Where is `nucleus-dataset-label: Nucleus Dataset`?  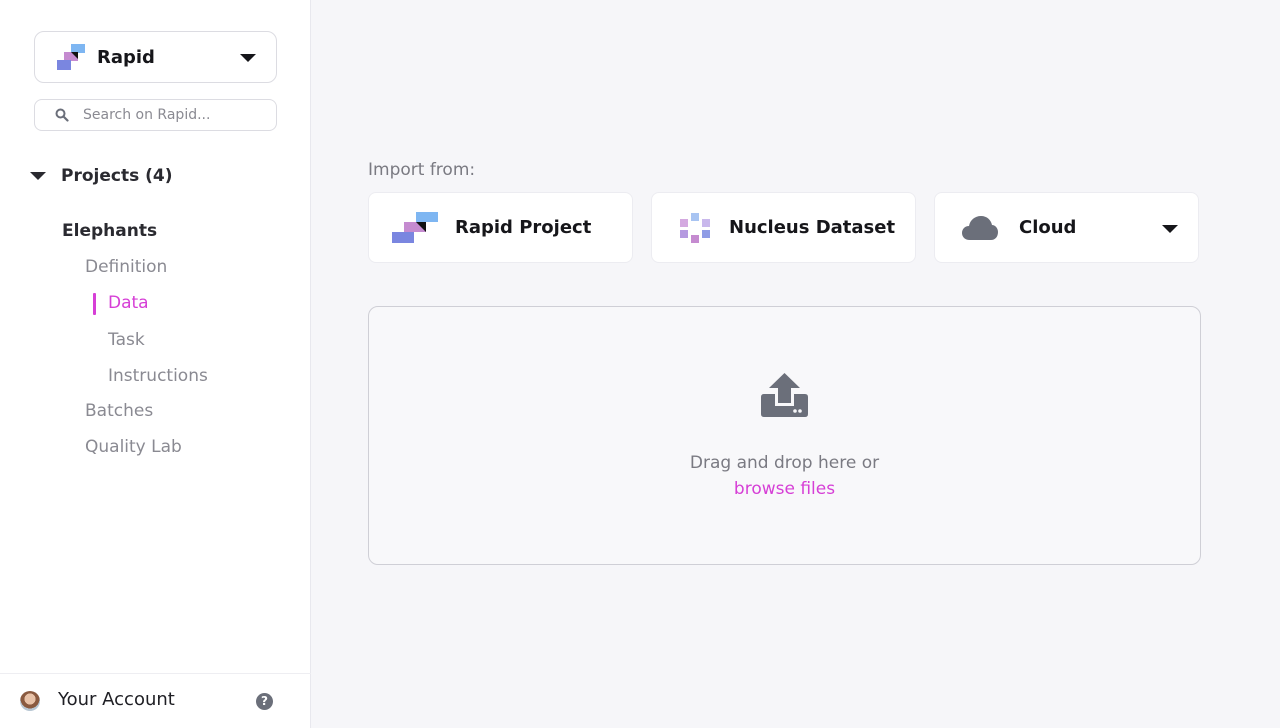
nucleus-dataset-label: Nucleus Dataset is located at coordinates (812, 227).